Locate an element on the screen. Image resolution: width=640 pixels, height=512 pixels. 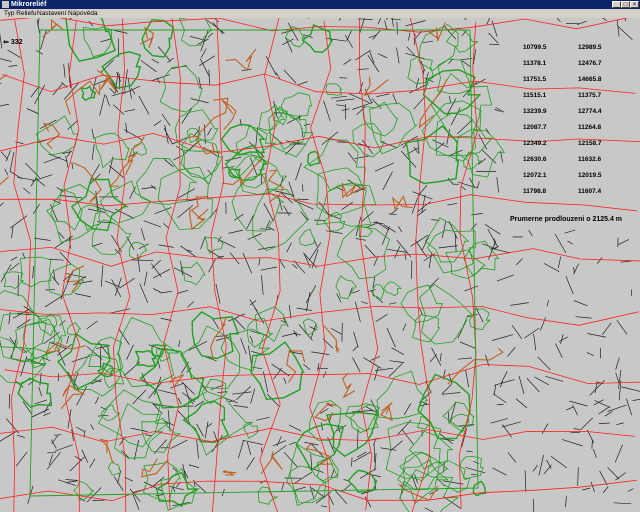
results-row: 13239.9 12774.4 is located at coordinates (573, 116).